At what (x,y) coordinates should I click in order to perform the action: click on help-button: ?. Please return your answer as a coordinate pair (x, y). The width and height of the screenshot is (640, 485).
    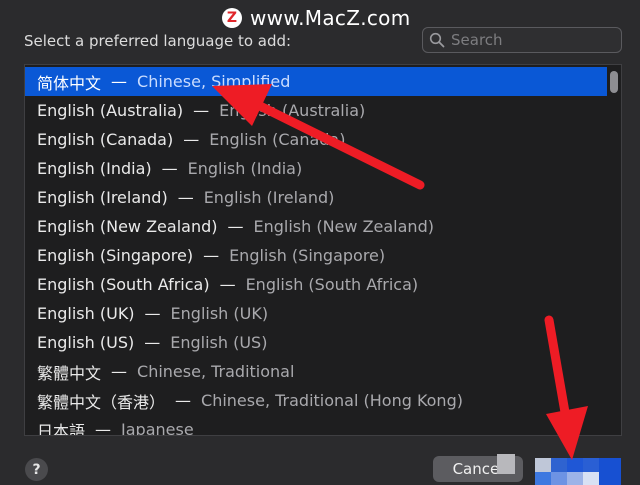
    Looking at the image, I should click on (36, 469).